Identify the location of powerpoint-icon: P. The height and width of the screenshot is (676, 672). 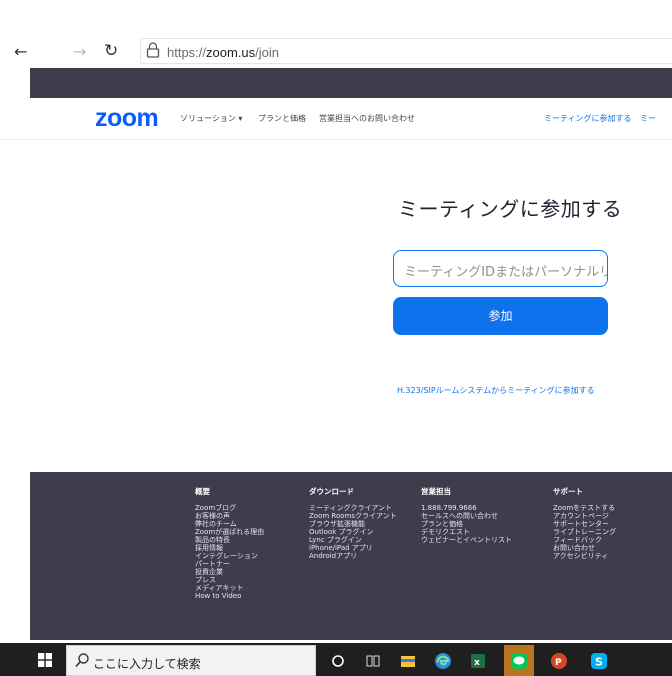
(559, 660).